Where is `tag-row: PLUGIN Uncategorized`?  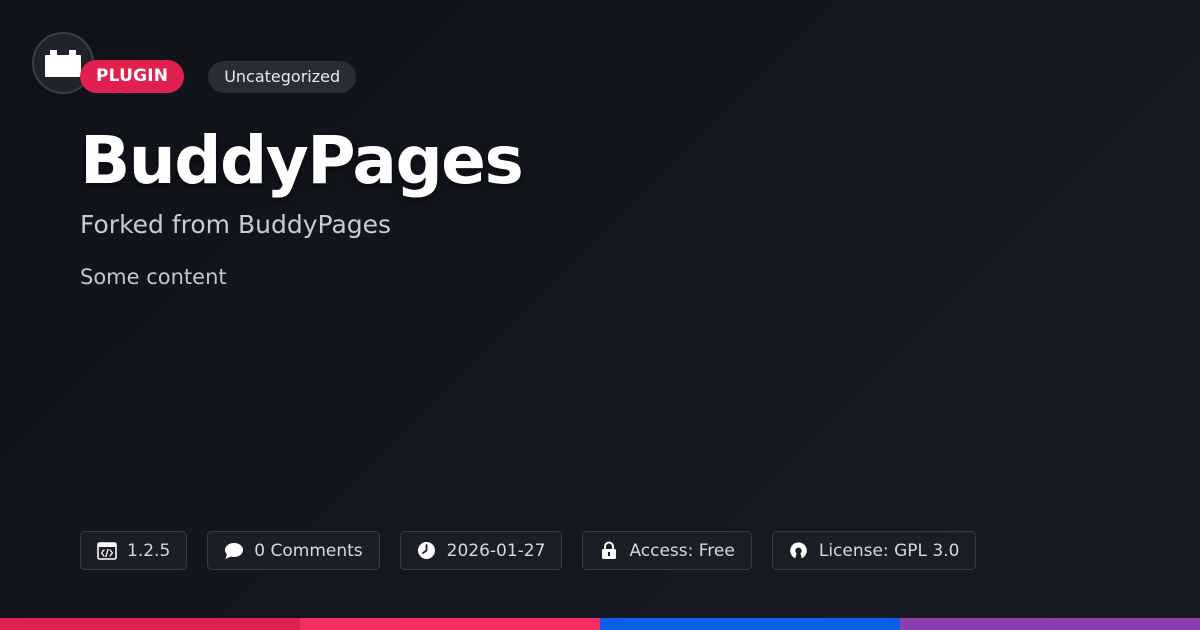
tag-row: PLUGIN Uncategorized is located at coordinates (218, 76).